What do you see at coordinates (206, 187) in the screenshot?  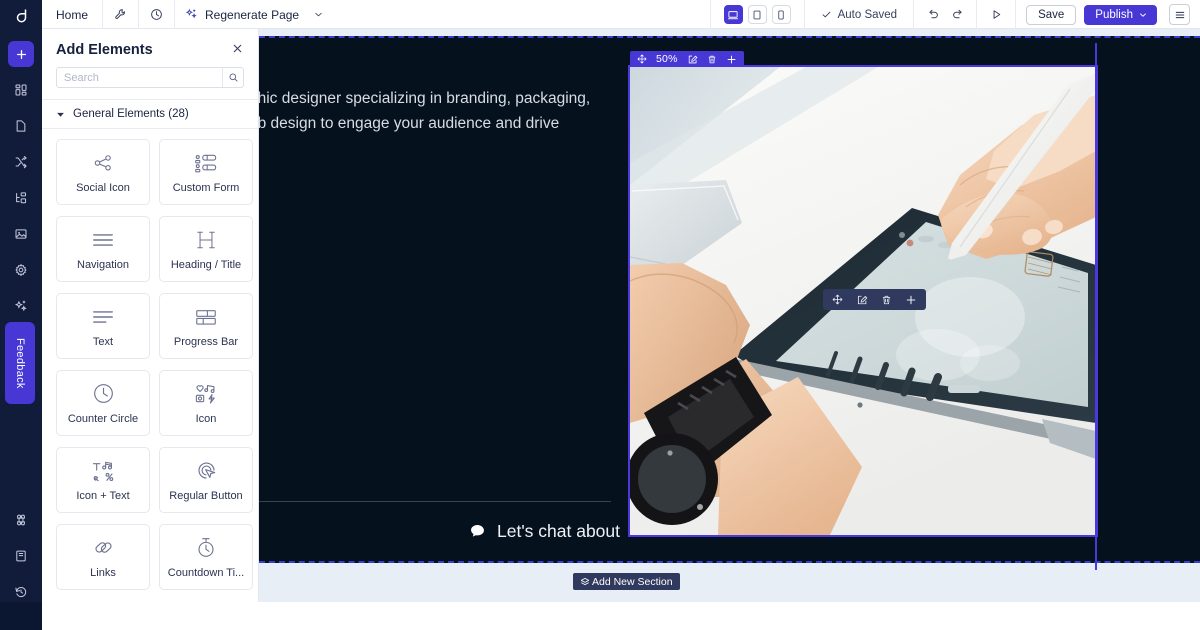 I see `element-label: Custom Form` at bounding box center [206, 187].